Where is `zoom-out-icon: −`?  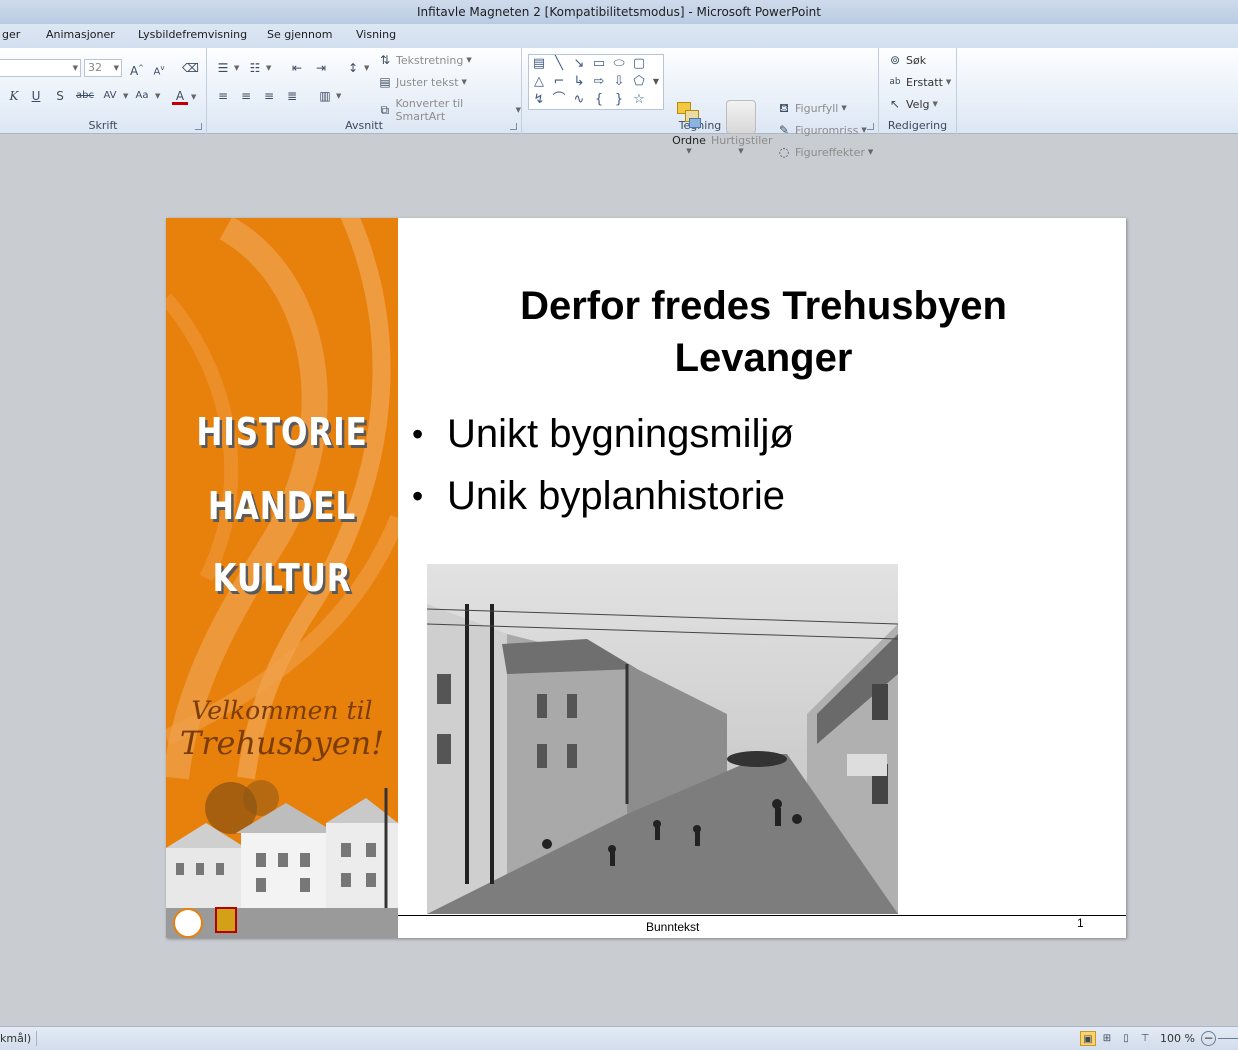 zoom-out-icon: − is located at coordinates (1208, 1038).